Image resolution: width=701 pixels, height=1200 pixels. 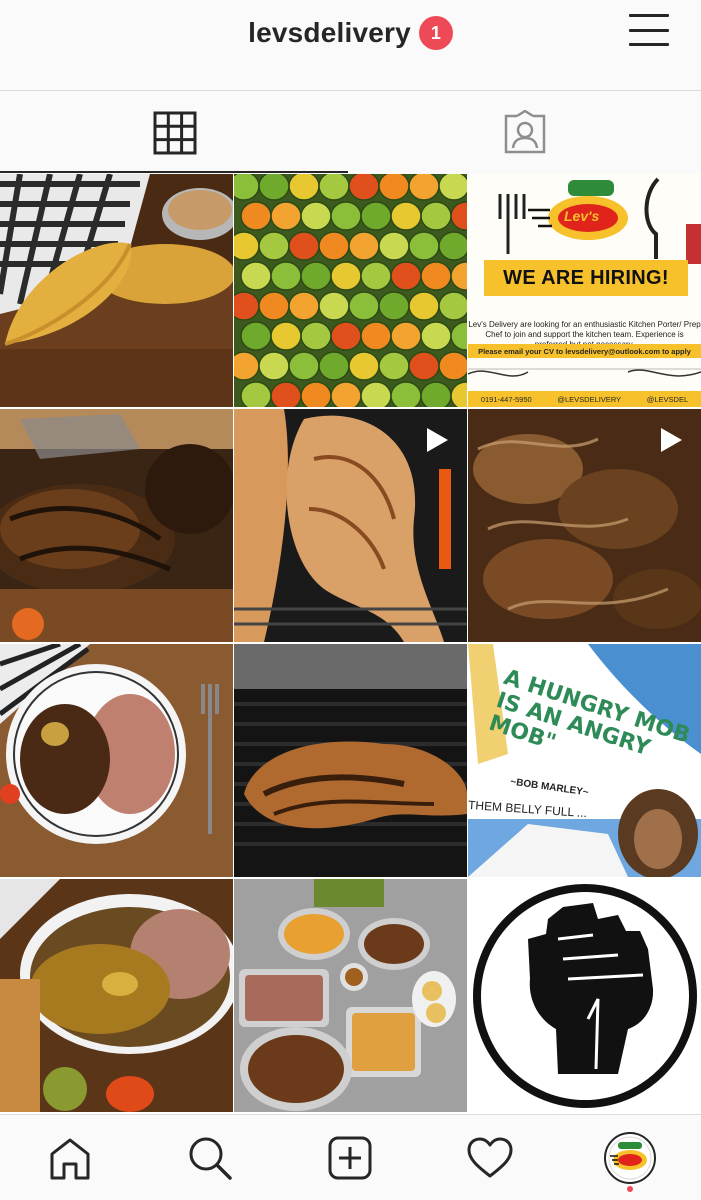 What do you see at coordinates (630, 1189) in the screenshot?
I see `profile-notification-dot` at bounding box center [630, 1189].